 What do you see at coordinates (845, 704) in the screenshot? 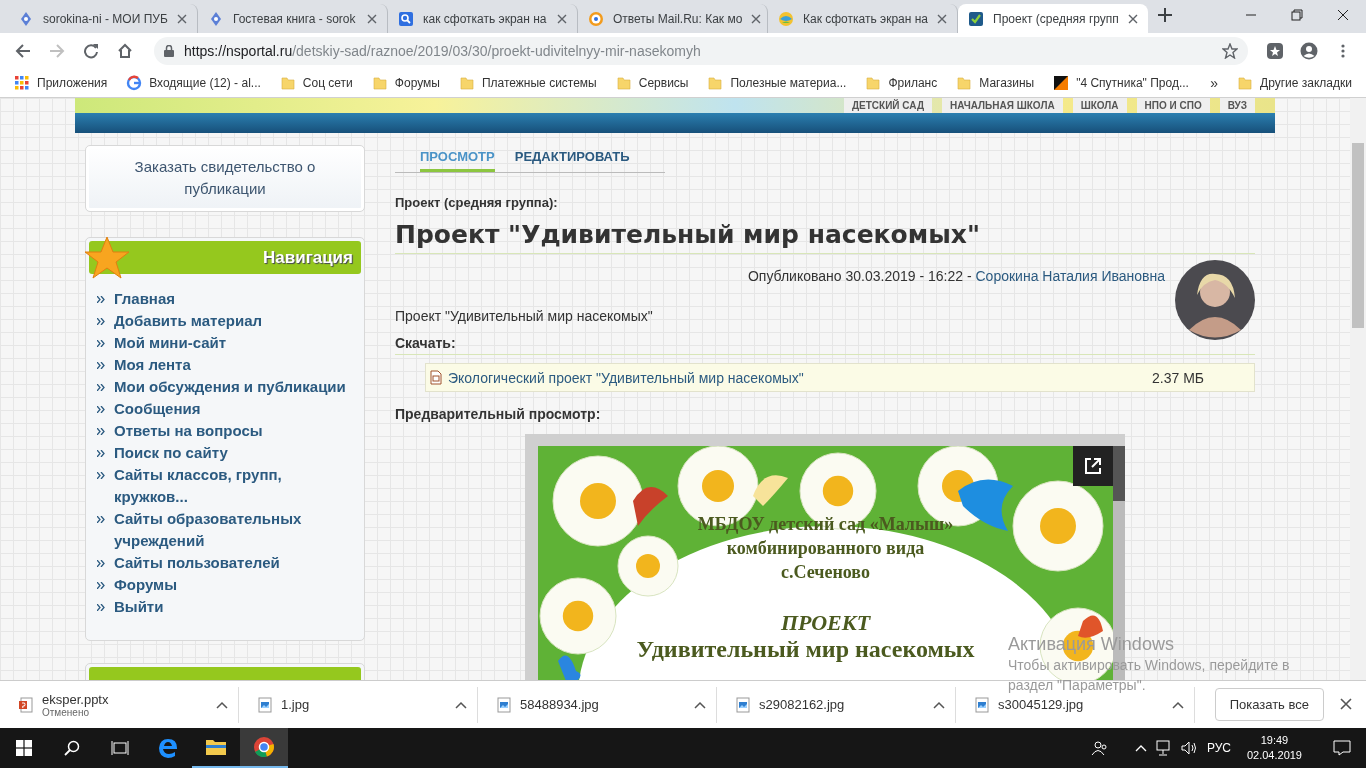
I see `download-item: s29082162.jpg` at bounding box center [845, 704].